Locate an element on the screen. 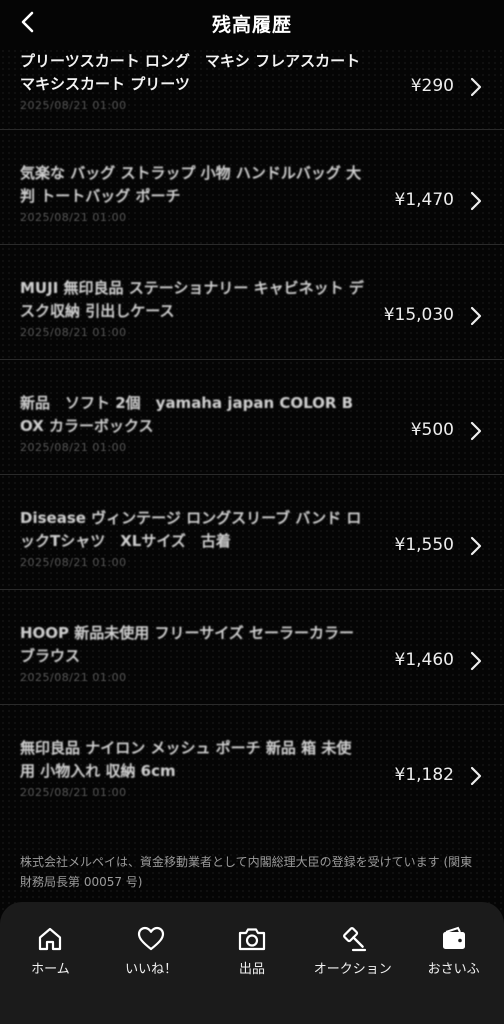  camera-icon is located at coordinates (252, 939).